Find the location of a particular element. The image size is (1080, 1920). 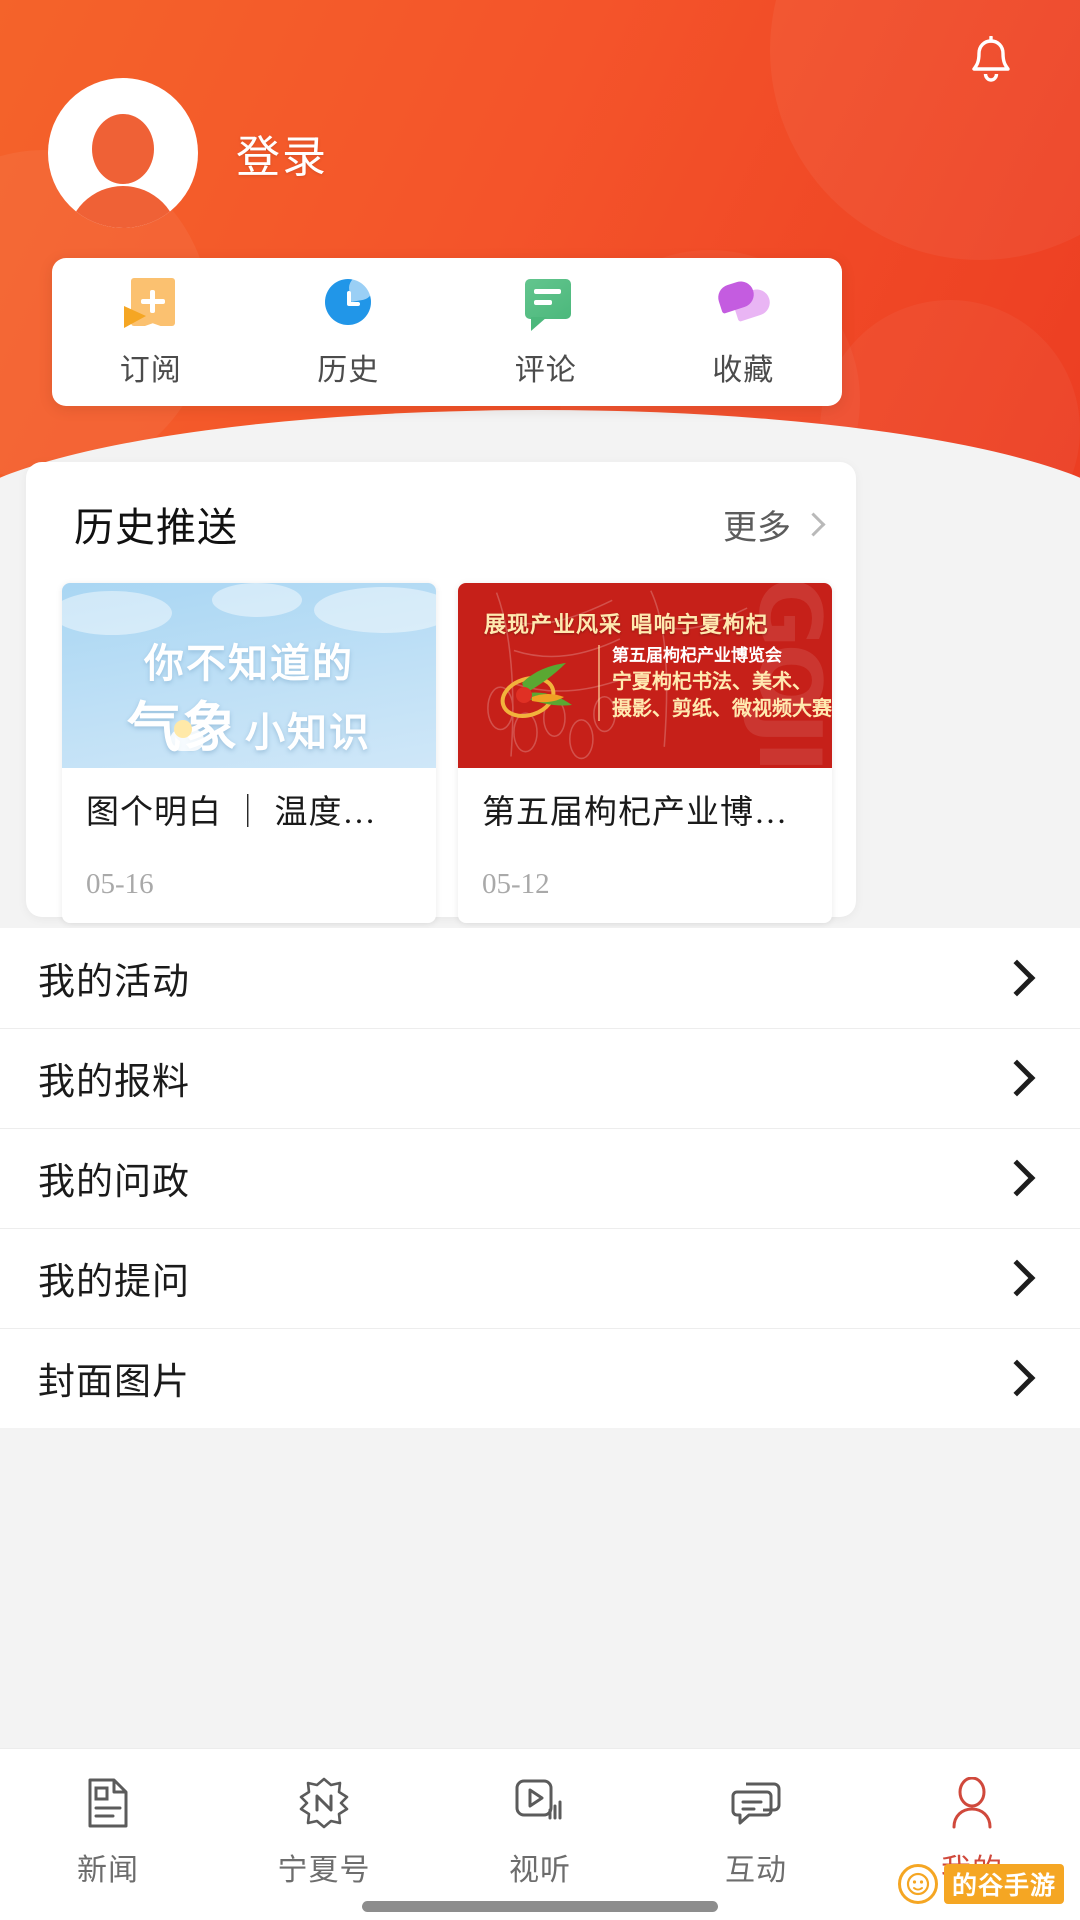

subscribe-icon is located at coordinates (151, 303).